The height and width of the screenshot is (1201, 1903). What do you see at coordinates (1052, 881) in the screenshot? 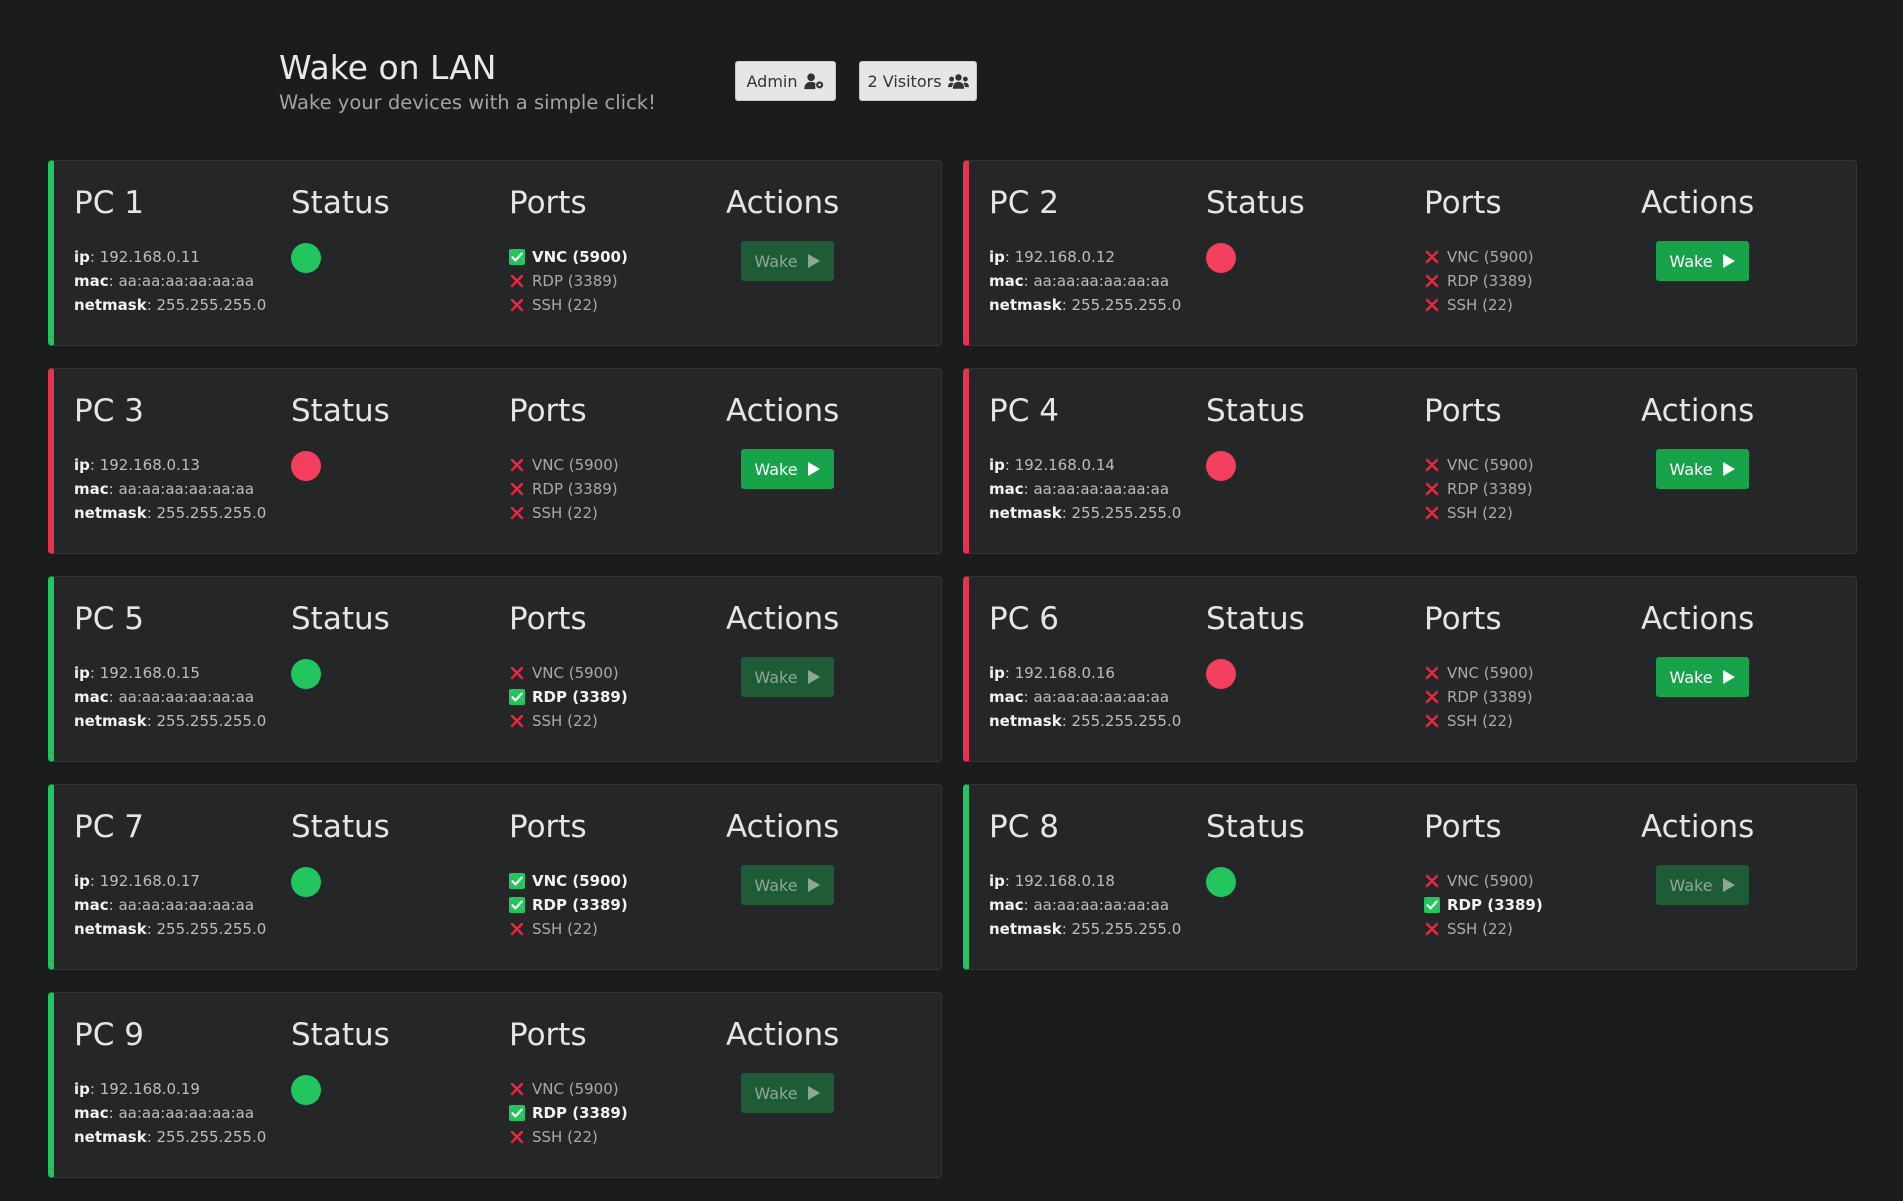
I see `device-ip: ip: 192.168.0.18` at bounding box center [1052, 881].